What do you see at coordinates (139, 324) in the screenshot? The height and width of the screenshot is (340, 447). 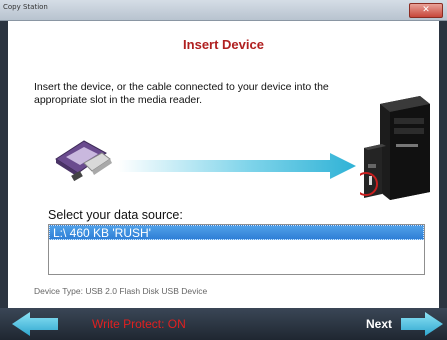 I see `write-protect-status: Write Protect: ON` at bounding box center [139, 324].